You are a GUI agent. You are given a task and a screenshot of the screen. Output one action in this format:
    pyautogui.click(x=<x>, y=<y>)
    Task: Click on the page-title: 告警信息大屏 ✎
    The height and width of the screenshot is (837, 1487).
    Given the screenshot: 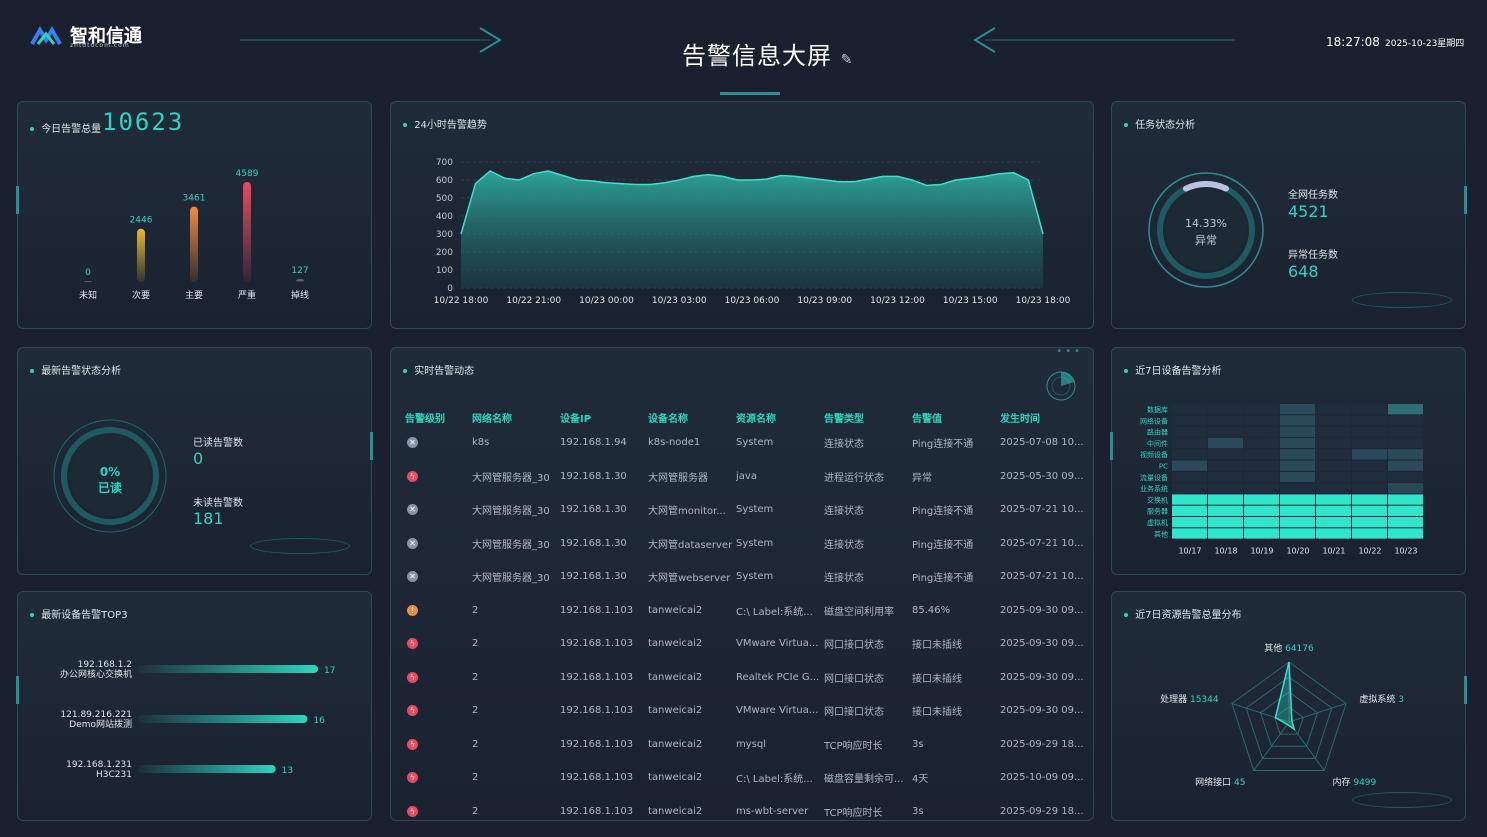 What is the action you would take?
    pyautogui.click(x=767, y=53)
    